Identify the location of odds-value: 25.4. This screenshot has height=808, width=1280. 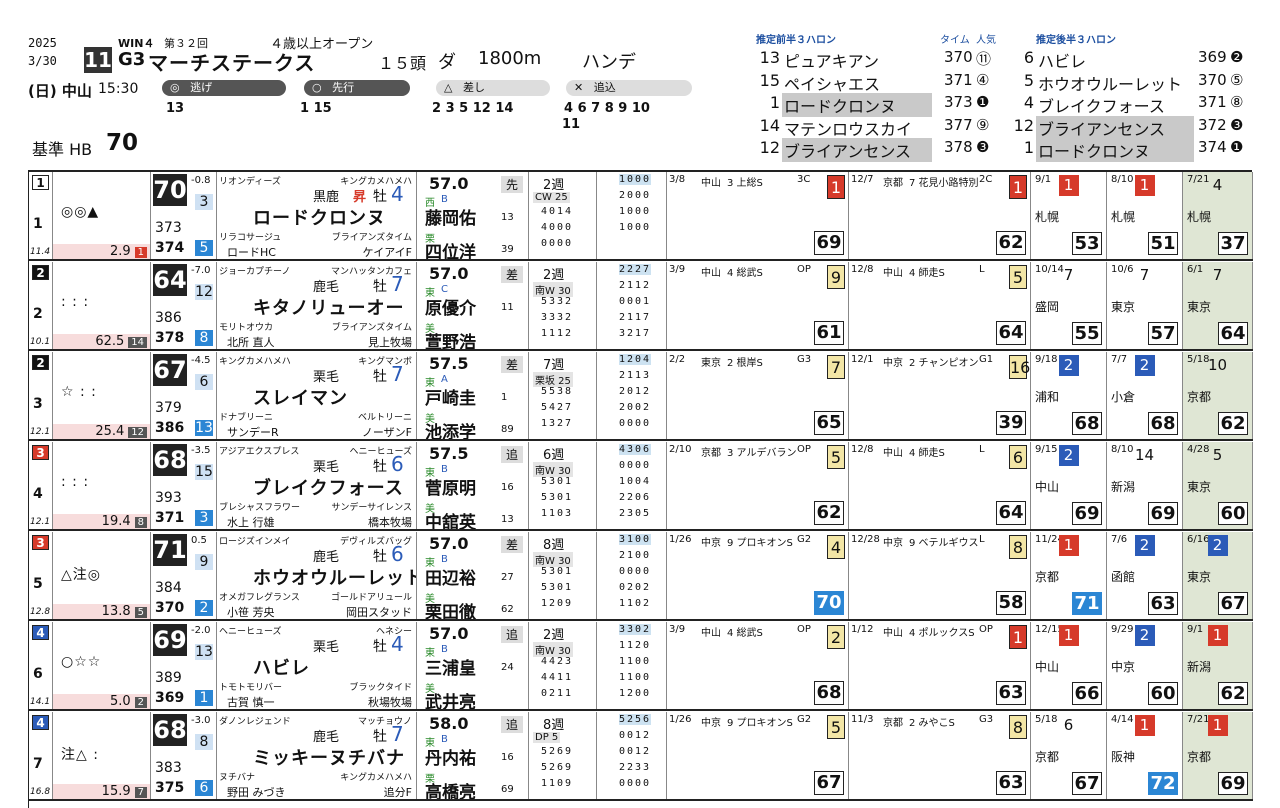
(110, 431).